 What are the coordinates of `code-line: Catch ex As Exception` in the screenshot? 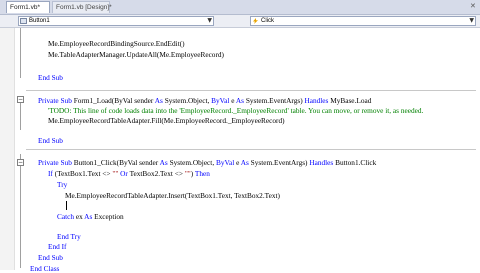 It's located at (90, 216).